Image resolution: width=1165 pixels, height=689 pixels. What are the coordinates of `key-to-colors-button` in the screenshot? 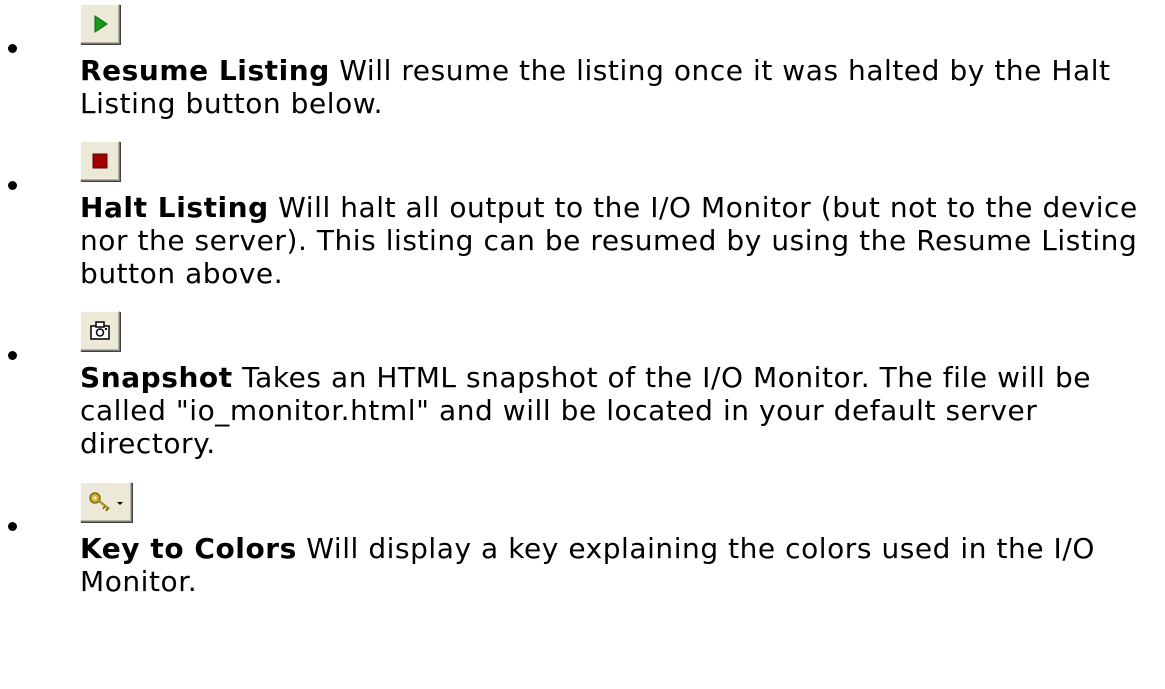 It's located at (106, 502).